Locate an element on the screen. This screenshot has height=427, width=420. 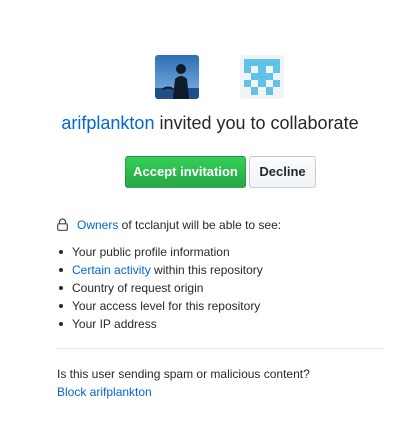
owners-link: Owners is located at coordinates (97, 225).